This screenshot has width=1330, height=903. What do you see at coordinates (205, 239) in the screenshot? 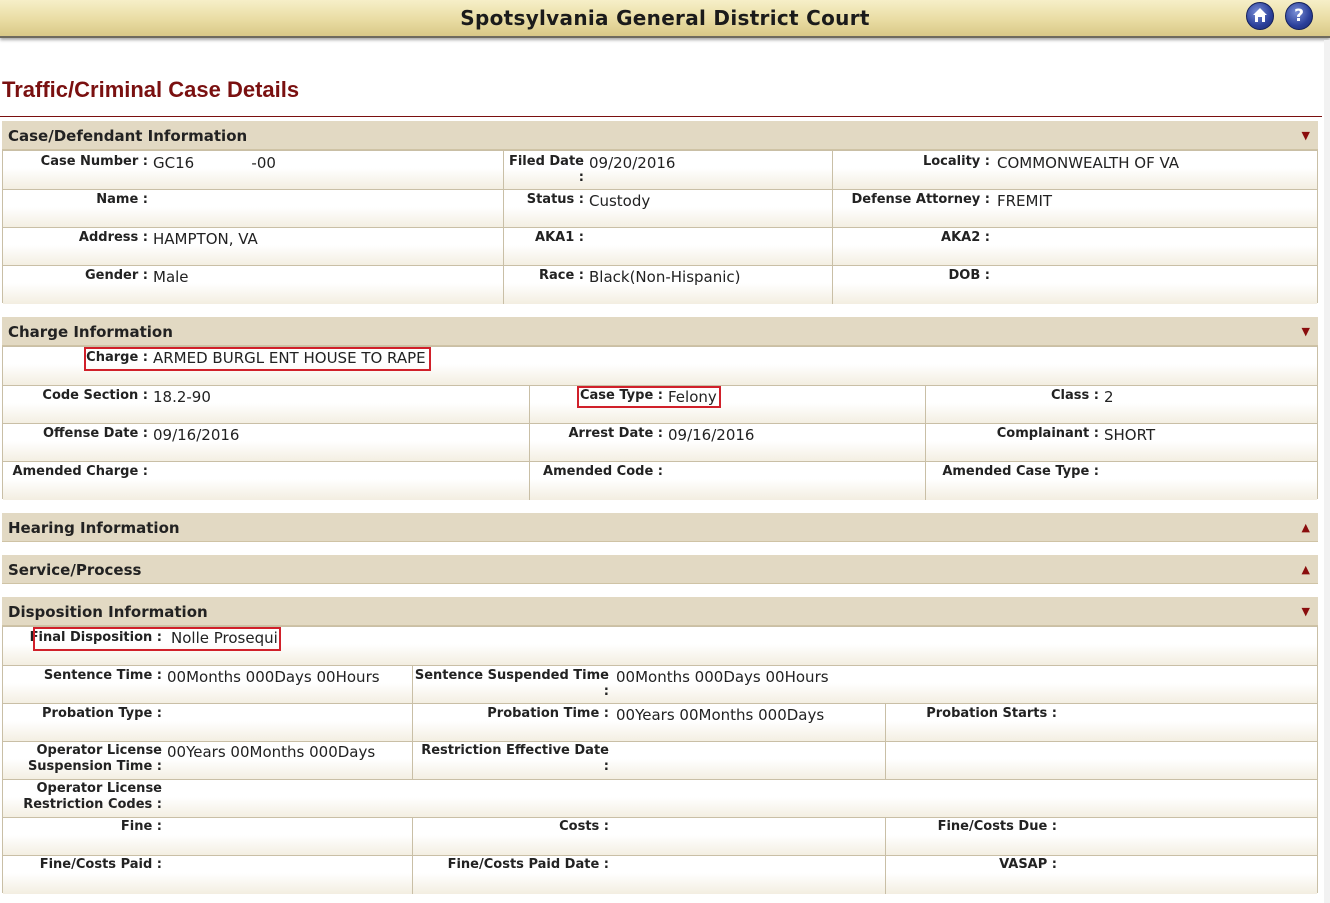
I see `address-value: HAMPTON, VA` at bounding box center [205, 239].